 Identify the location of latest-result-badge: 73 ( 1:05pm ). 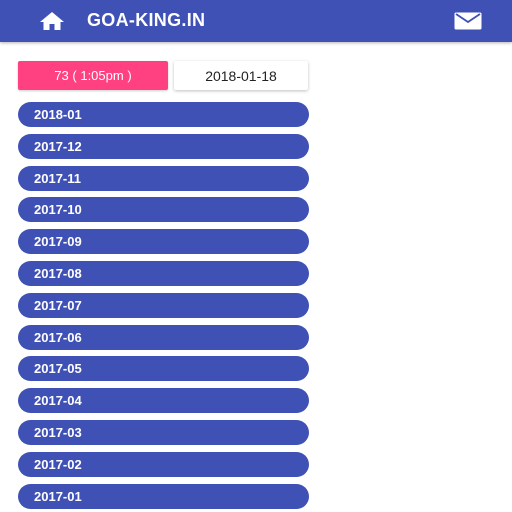
(93, 75).